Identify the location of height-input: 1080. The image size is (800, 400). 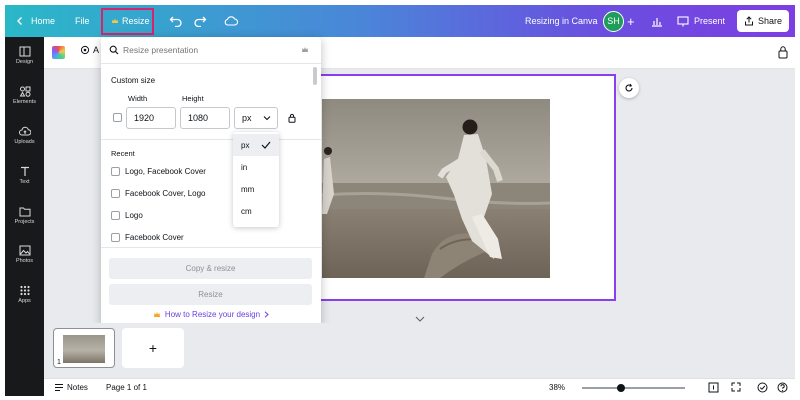
(205, 118).